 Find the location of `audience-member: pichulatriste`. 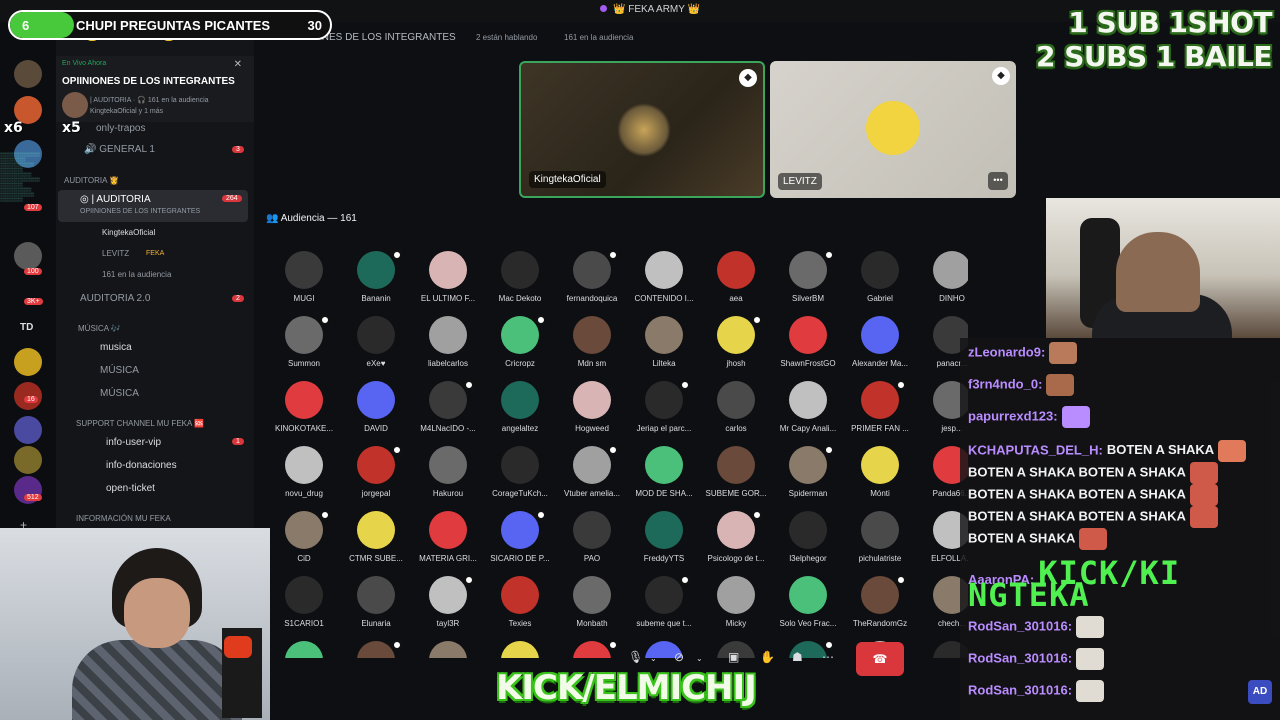

audience-member: pichulatriste is located at coordinates (880, 538).